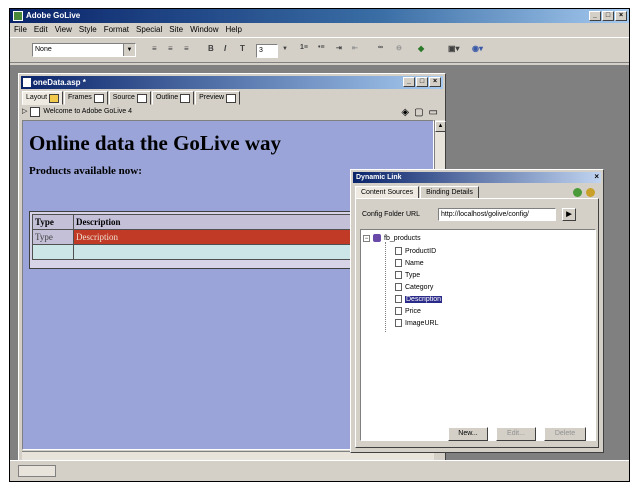 This screenshot has width=635, height=486. I want to click on tab-source: Source, so click(129, 98).